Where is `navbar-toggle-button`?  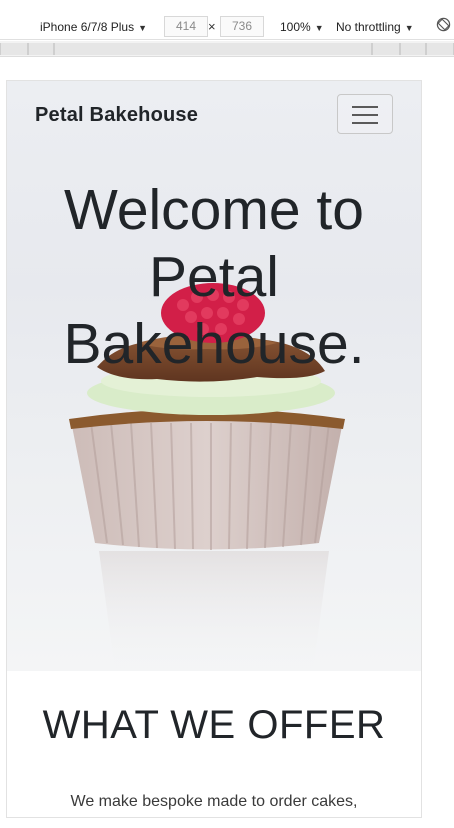 navbar-toggle-button is located at coordinates (365, 114).